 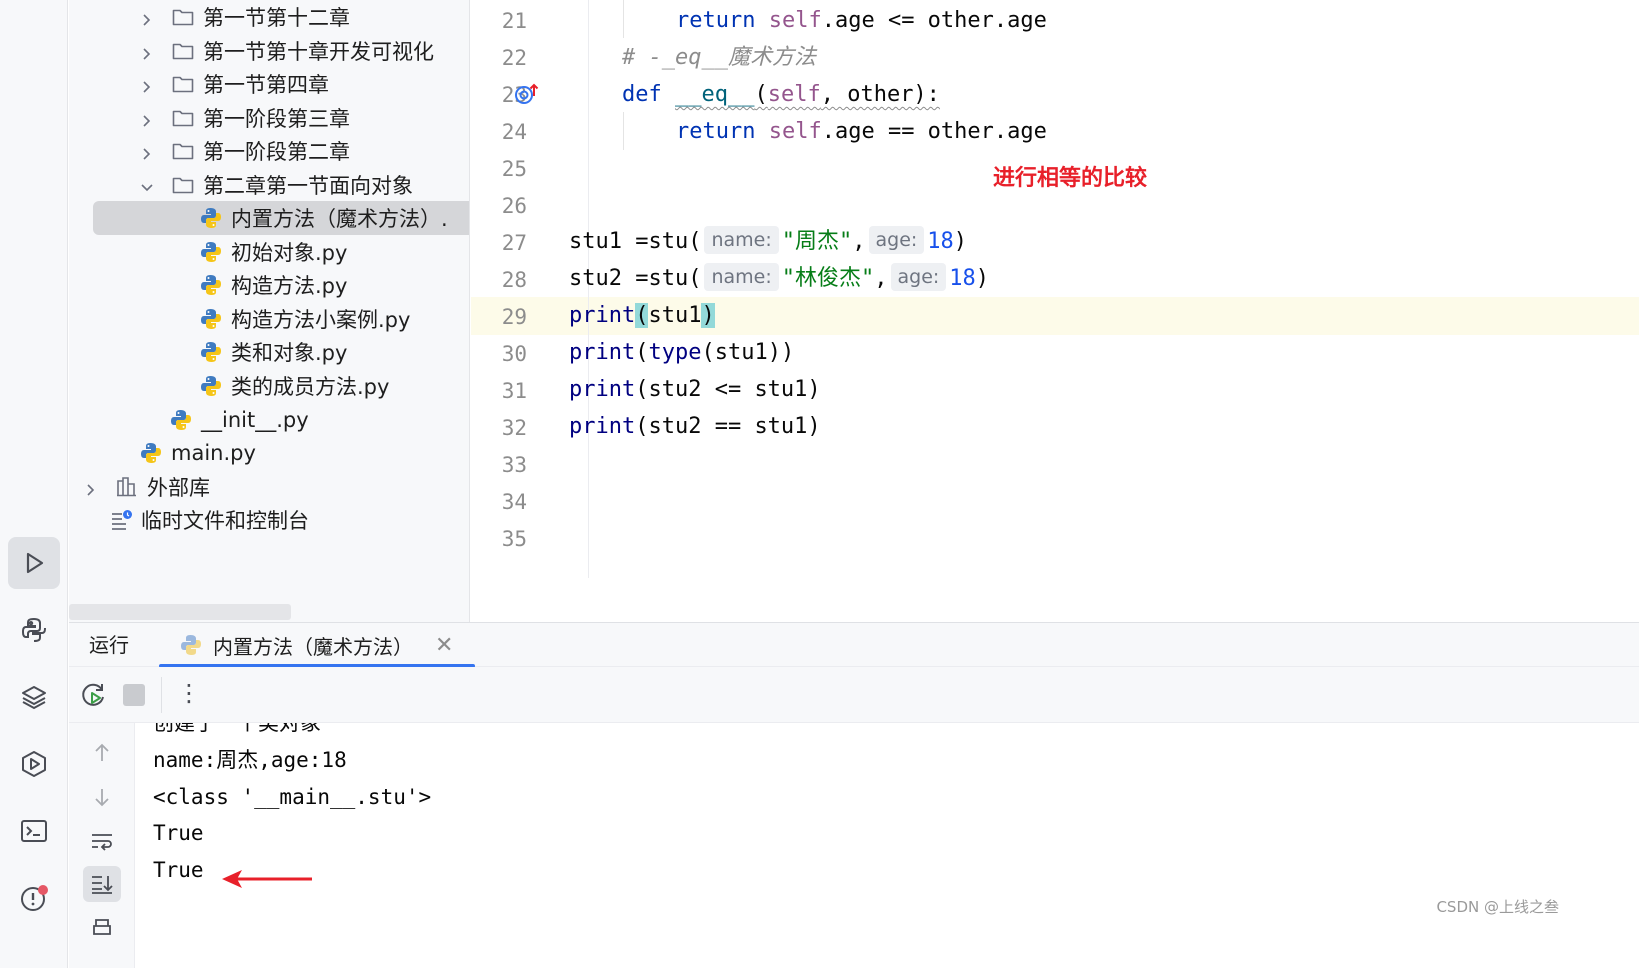 What do you see at coordinates (269, 453) in the screenshot?
I see `tree-file: main.py` at bounding box center [269, 453].